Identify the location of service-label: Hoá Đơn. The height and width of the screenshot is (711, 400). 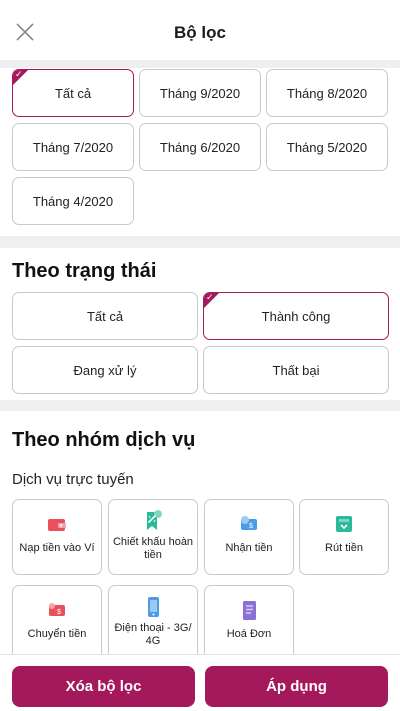
(249, 634).